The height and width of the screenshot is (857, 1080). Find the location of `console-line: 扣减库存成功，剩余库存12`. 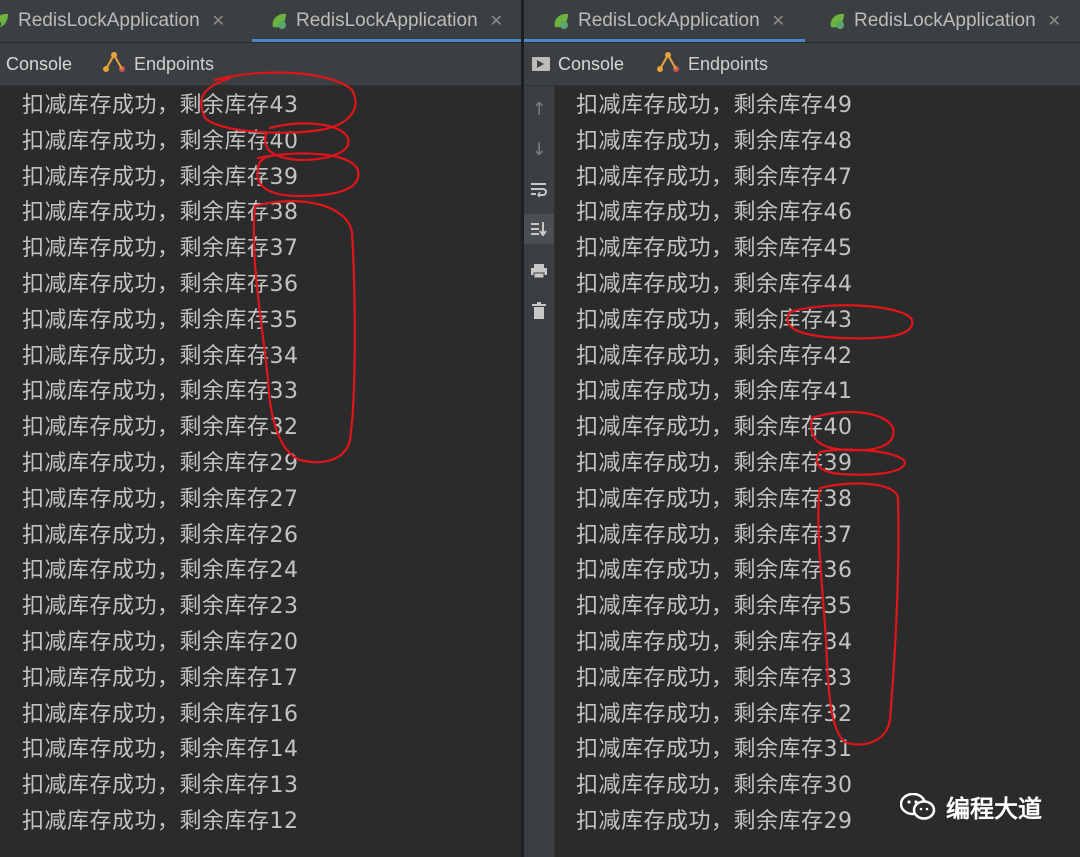

console-line: 扣减库存成功，剩余库存12 is located at coordinates (160, 821).